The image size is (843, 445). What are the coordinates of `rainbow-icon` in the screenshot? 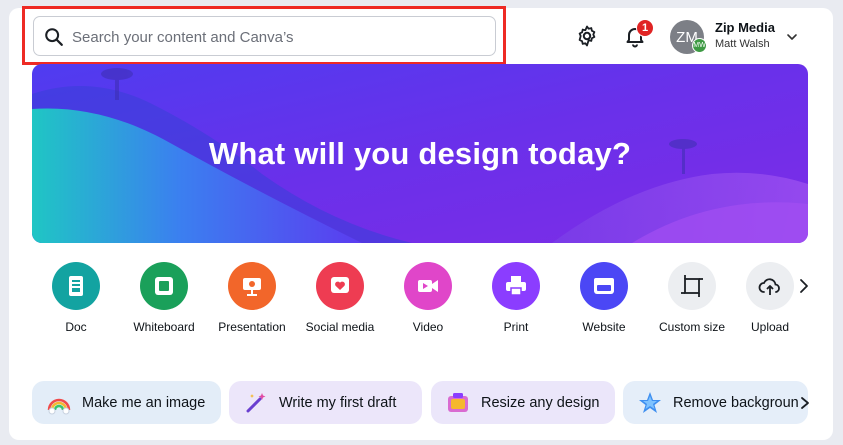 It's located at (59, 406).